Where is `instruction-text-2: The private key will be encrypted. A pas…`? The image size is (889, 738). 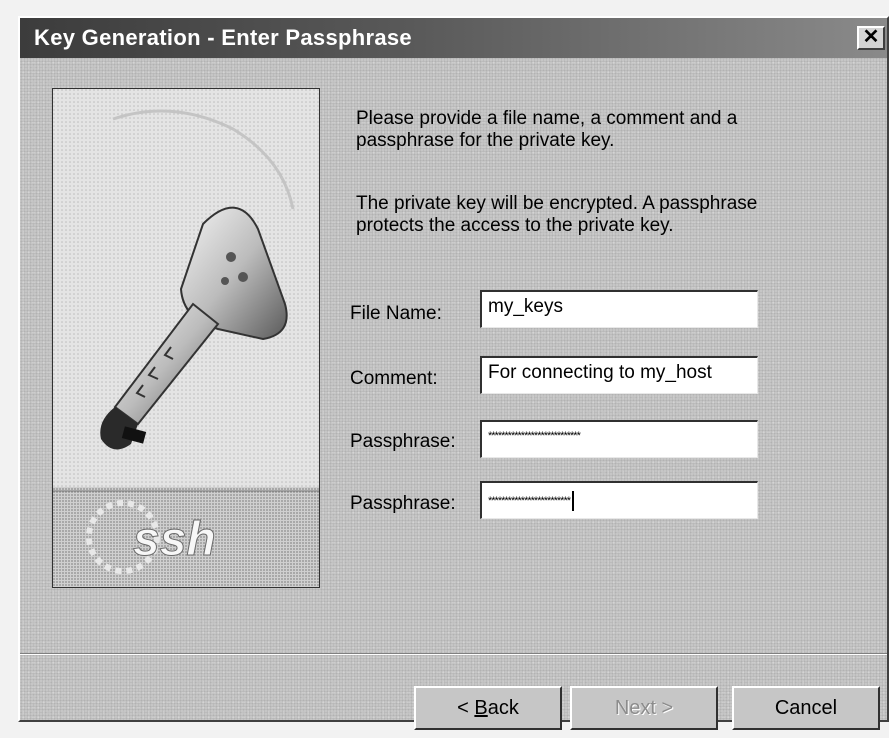
instruction-text-2: The private key will be encrypted. A pas… is located at coordinates (557, 214).